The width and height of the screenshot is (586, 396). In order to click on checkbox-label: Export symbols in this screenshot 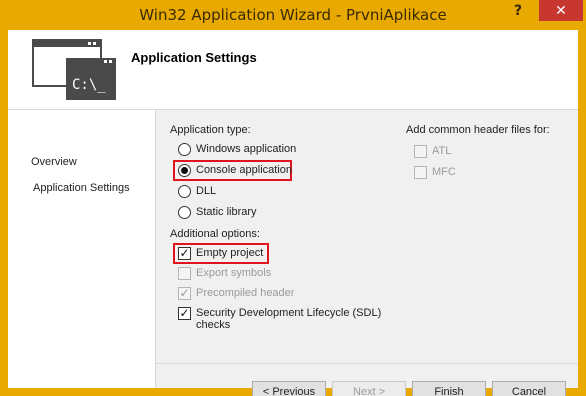, I will do `click(234, 273)`.